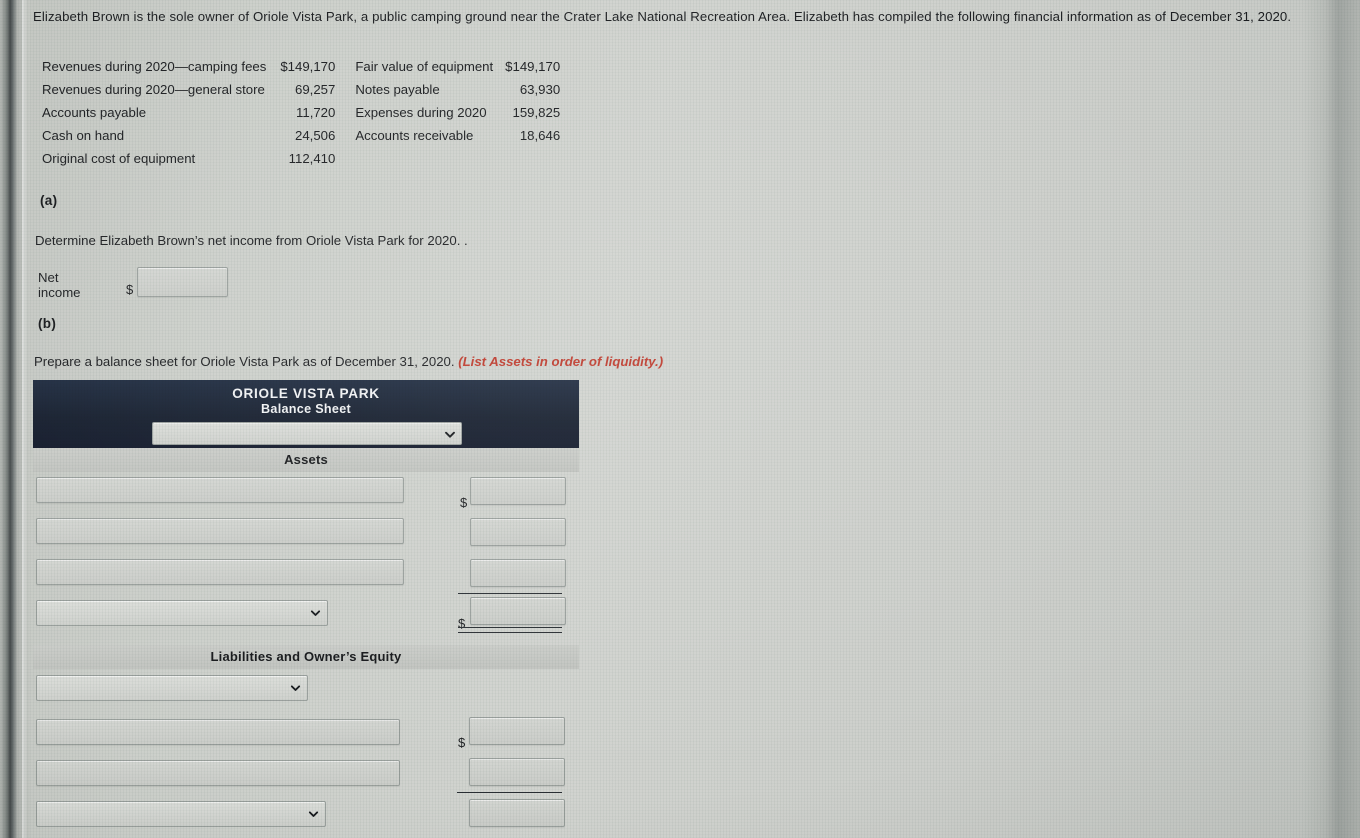 This screenshot has width=1360, height=838. I want to click on fact-label: Fair value of equipment, so click(424, 66).